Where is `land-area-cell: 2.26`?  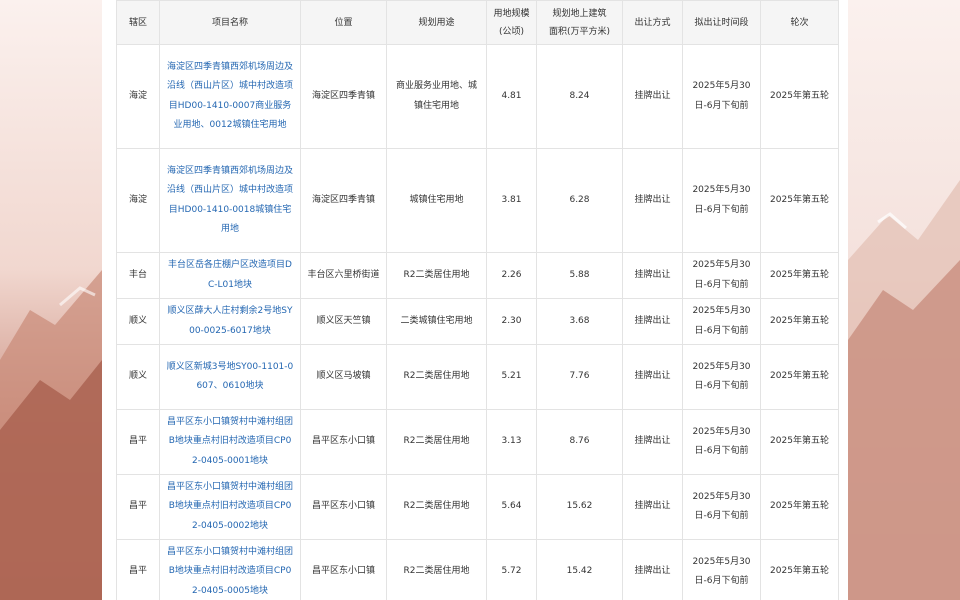
land-area-cell: 2.26 is located at coordinates (511, 275).